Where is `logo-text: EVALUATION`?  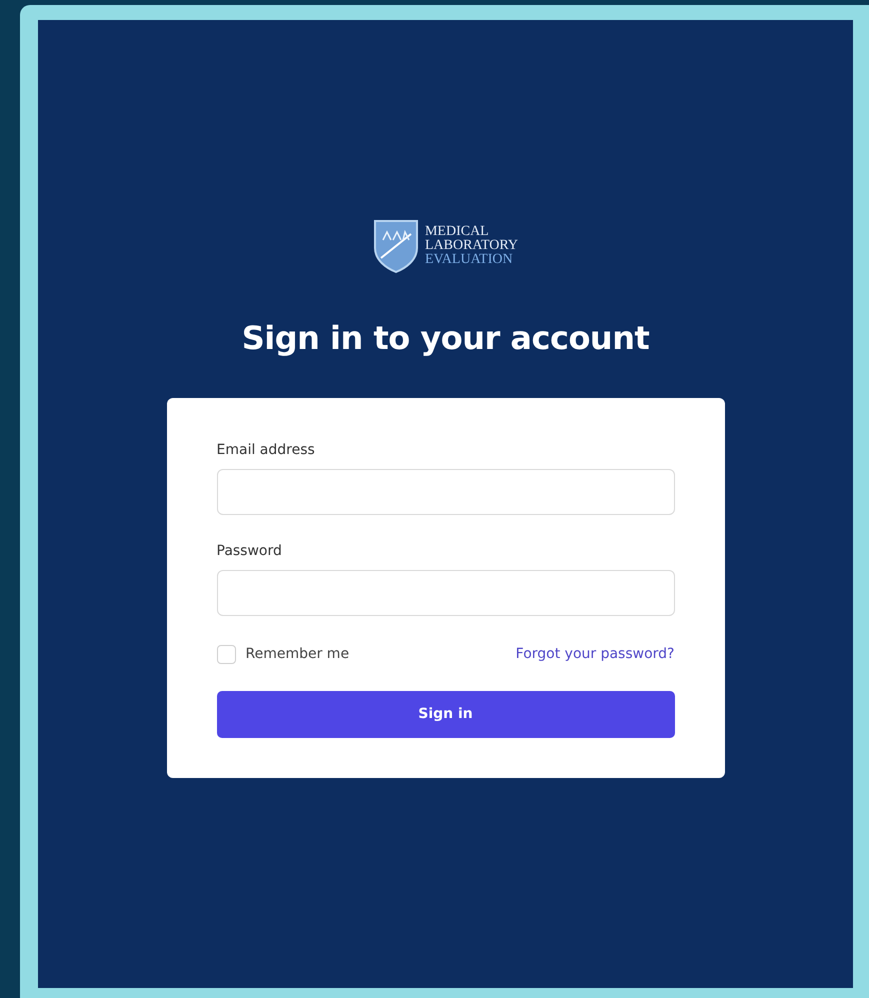
logo-text: EVALUATION is located at coordinates (469, 260).